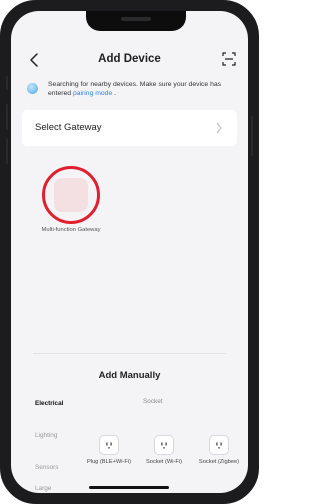 Image resolution: width=320 pixels, height=504 pixels. I want to click on select-gateway-label: Select Gateway, so click(68, 127).